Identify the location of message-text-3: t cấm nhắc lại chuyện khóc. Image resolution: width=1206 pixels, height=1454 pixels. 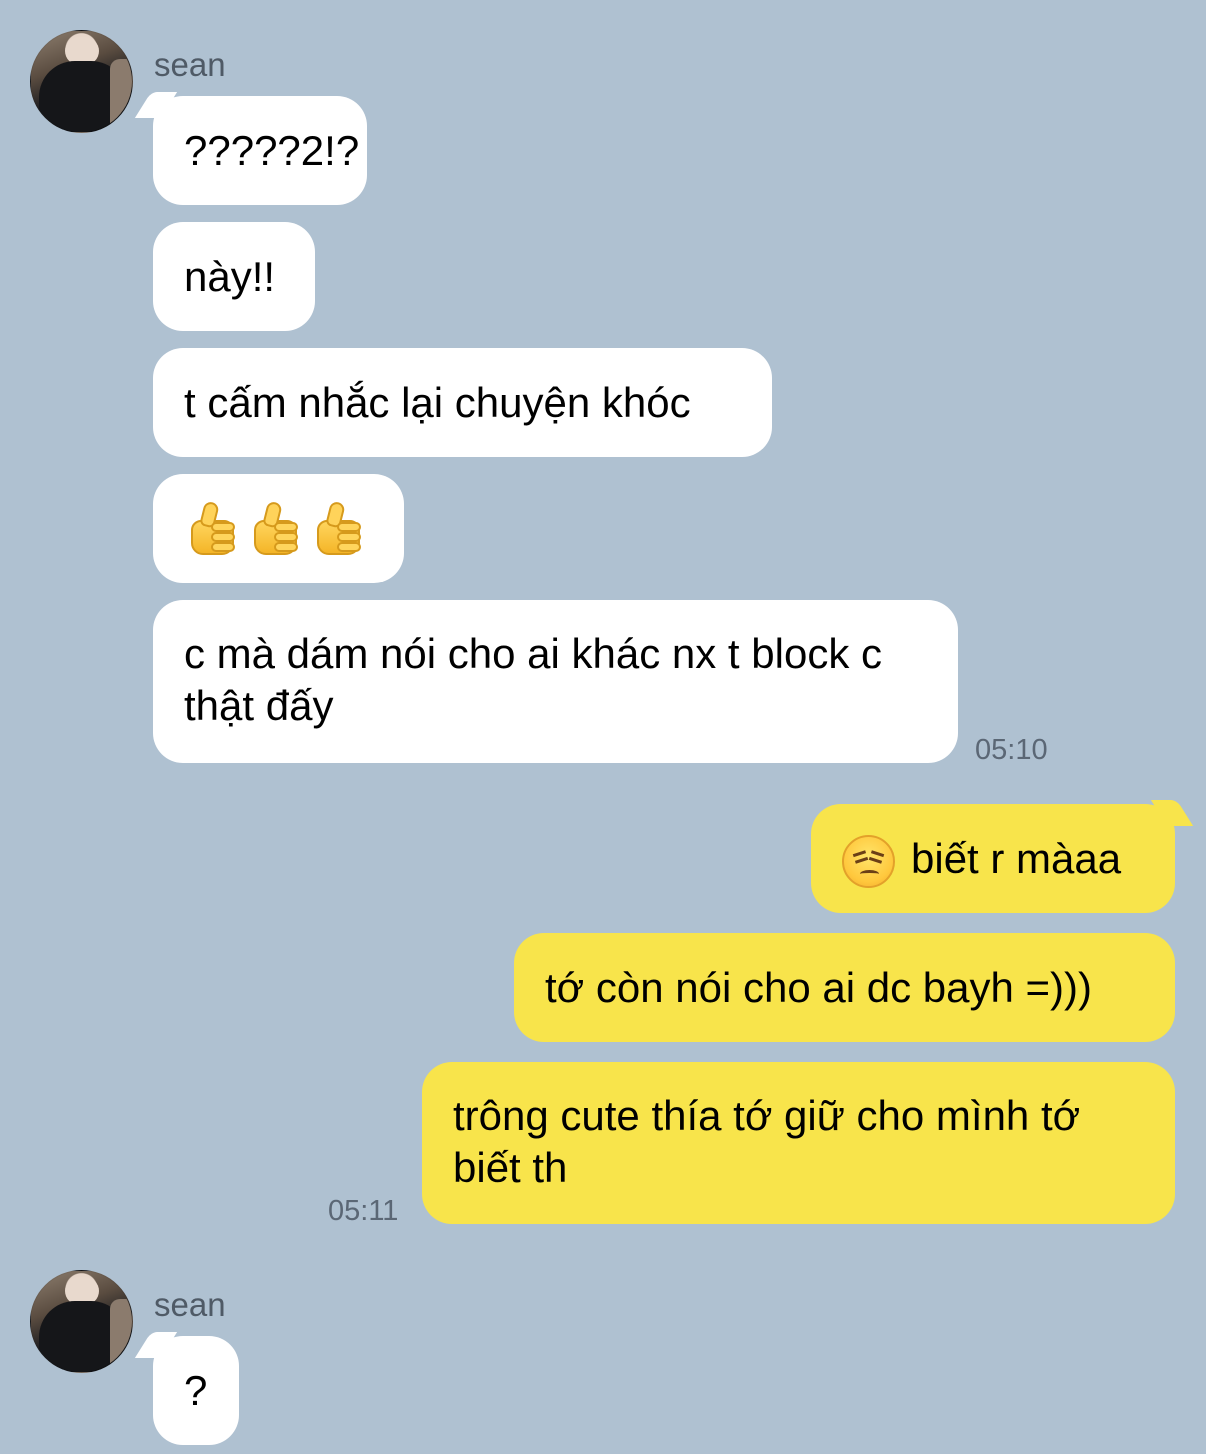
(437, 402).